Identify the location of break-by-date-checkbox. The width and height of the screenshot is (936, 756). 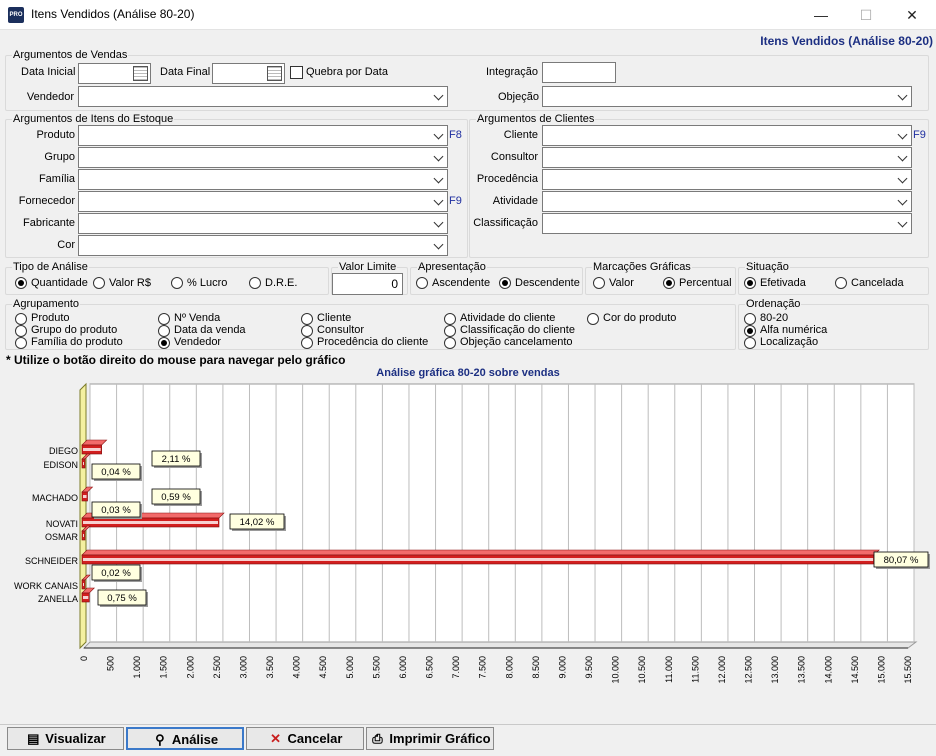
(296, 72).